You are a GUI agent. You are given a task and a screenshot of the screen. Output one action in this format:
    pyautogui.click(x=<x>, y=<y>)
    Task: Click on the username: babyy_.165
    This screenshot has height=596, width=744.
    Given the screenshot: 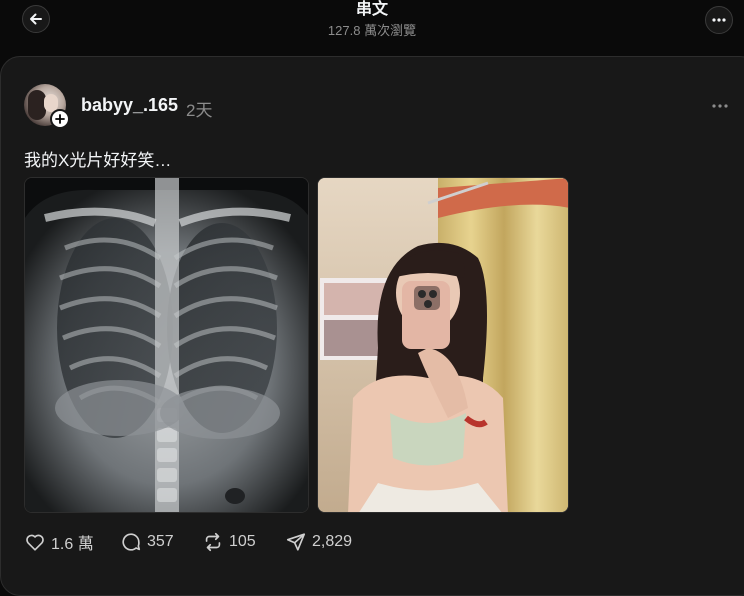 What is the action you would take?
    pyautogui.click(x=129, y=105)
    